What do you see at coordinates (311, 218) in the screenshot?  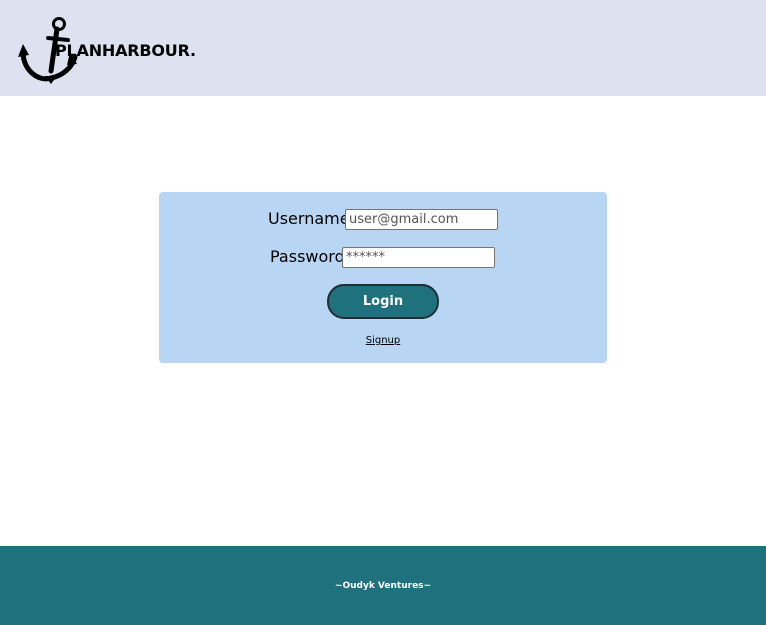 I see `username-label: Username:` at bounding box center [311, 218].